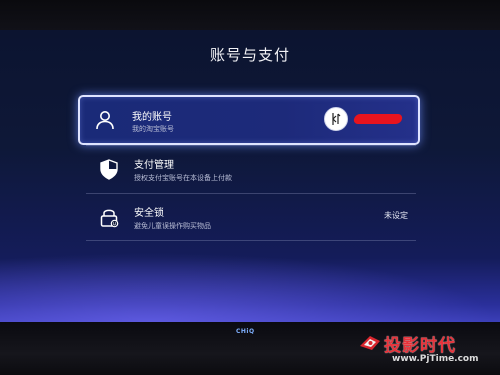  Describe the element at coordinates (245, 331) in the screenshot. I see `brand-logo: CHiQ` at that location.